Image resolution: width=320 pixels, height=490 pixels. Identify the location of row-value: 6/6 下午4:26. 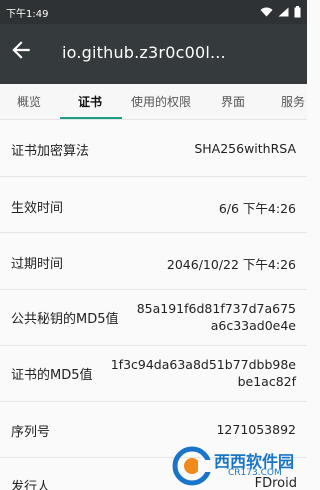
(257, 208).